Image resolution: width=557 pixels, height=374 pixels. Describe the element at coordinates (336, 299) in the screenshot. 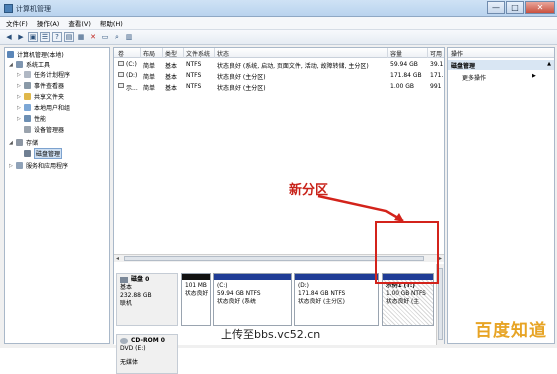

I see `partition-d: (D:) 171.84 GB NTFS 状态良好 (主分区)` at that location.